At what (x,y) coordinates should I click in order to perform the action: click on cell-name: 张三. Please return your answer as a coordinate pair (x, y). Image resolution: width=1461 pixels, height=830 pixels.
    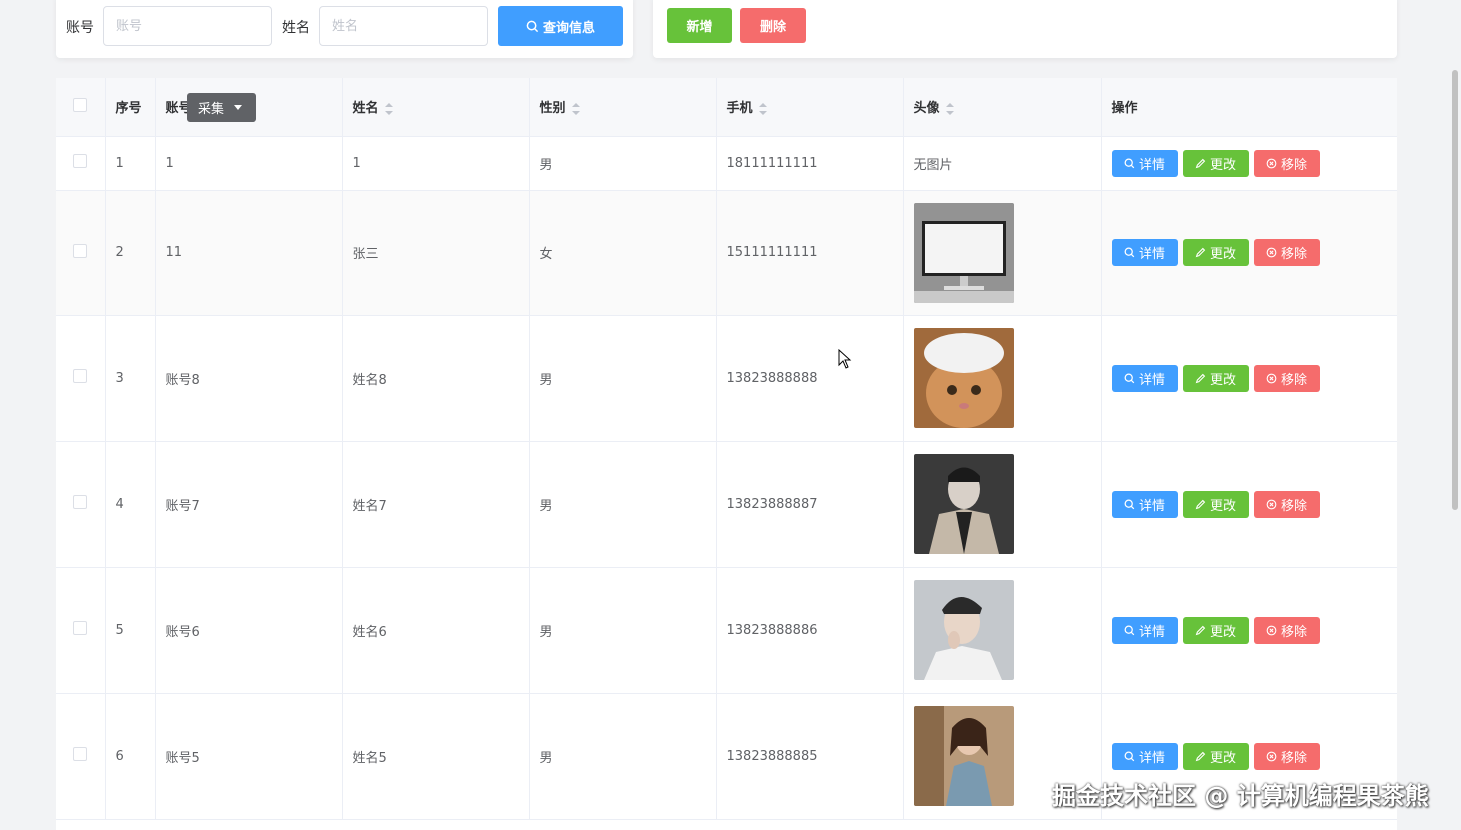
    Looking at the image, I should click on (436, 253).